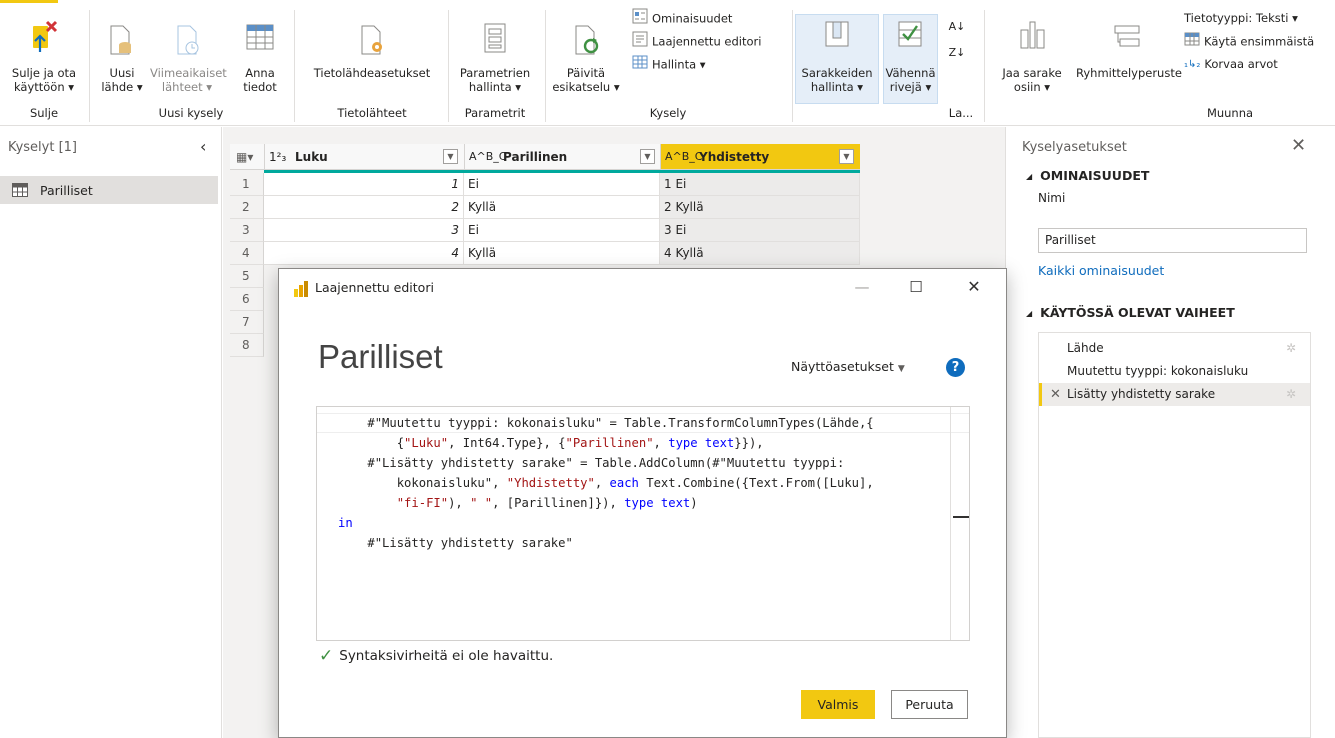 The height and width of the screenshot is (738, 1335). Describe the element at coordinates (957, 30) in the screenshot. I see `sort-ascending-button: A↓` at that location.